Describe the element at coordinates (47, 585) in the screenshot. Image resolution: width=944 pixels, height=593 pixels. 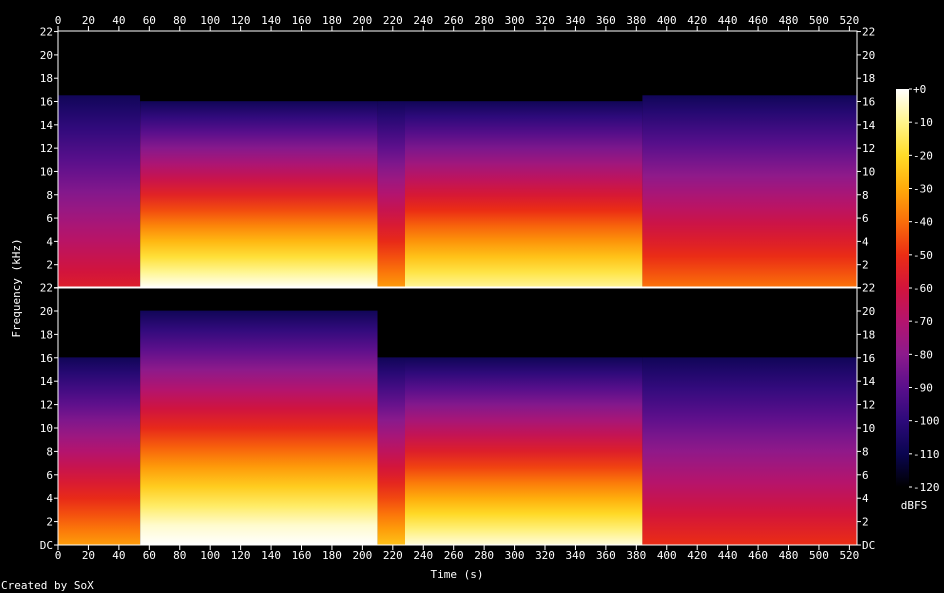
I see `credit-text: Created by SoX` at that location.